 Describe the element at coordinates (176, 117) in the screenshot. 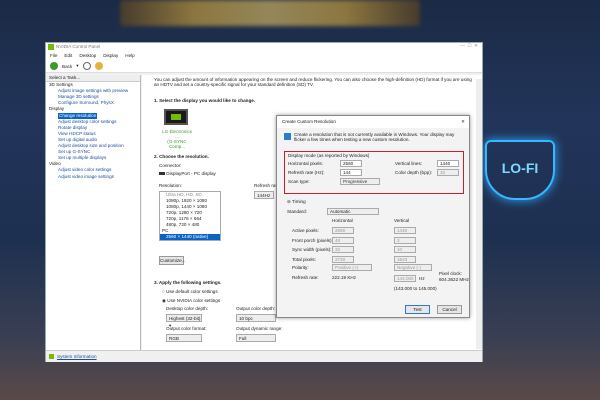

I see `monitor-icon` at that location.